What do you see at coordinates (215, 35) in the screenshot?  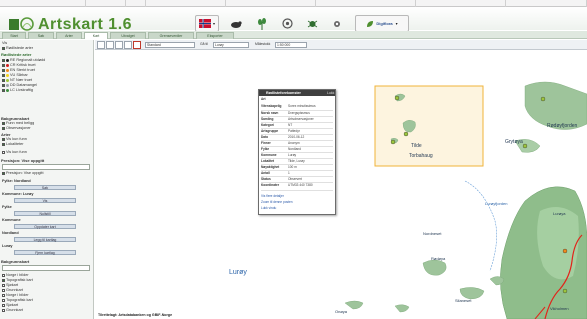 I see `tab-export: Eksporter` at bounding box center [215, 35].